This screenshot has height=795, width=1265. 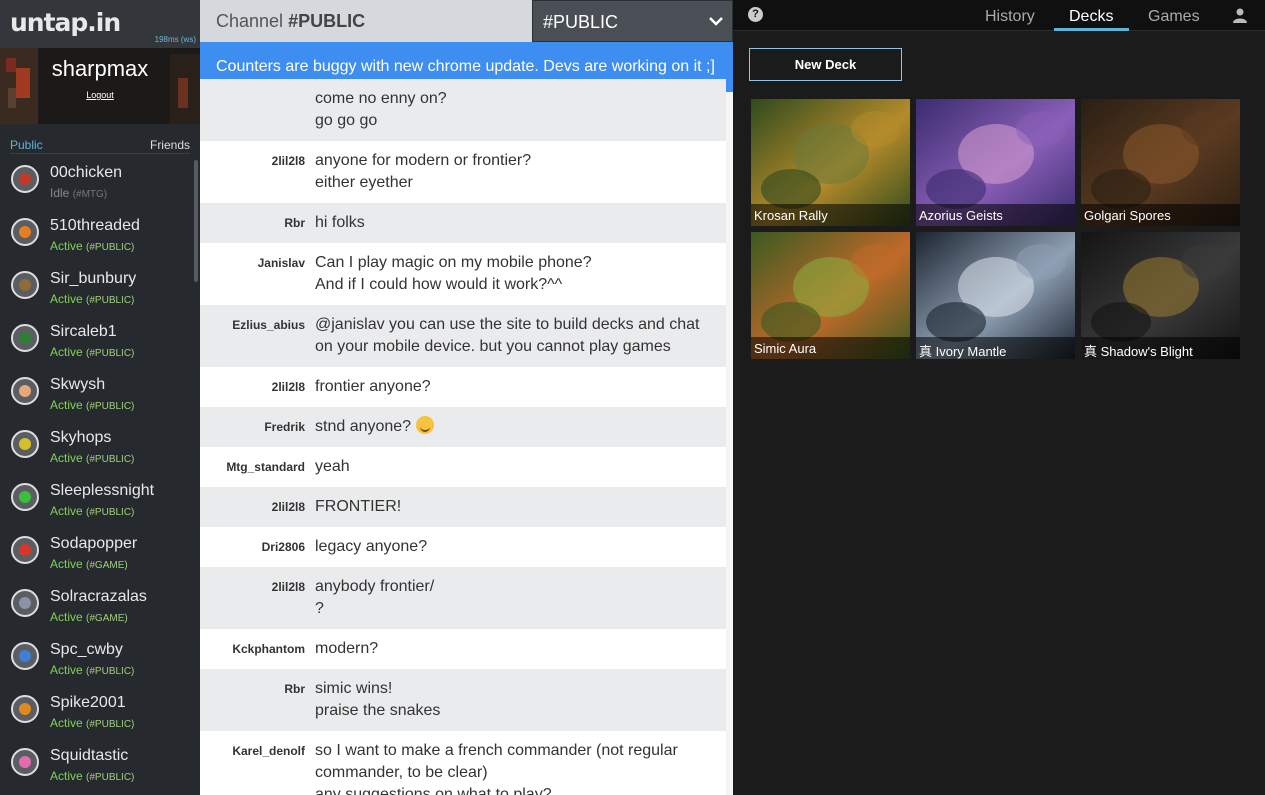 I want to click on logo: untap.in, so click(x=65, y=22).